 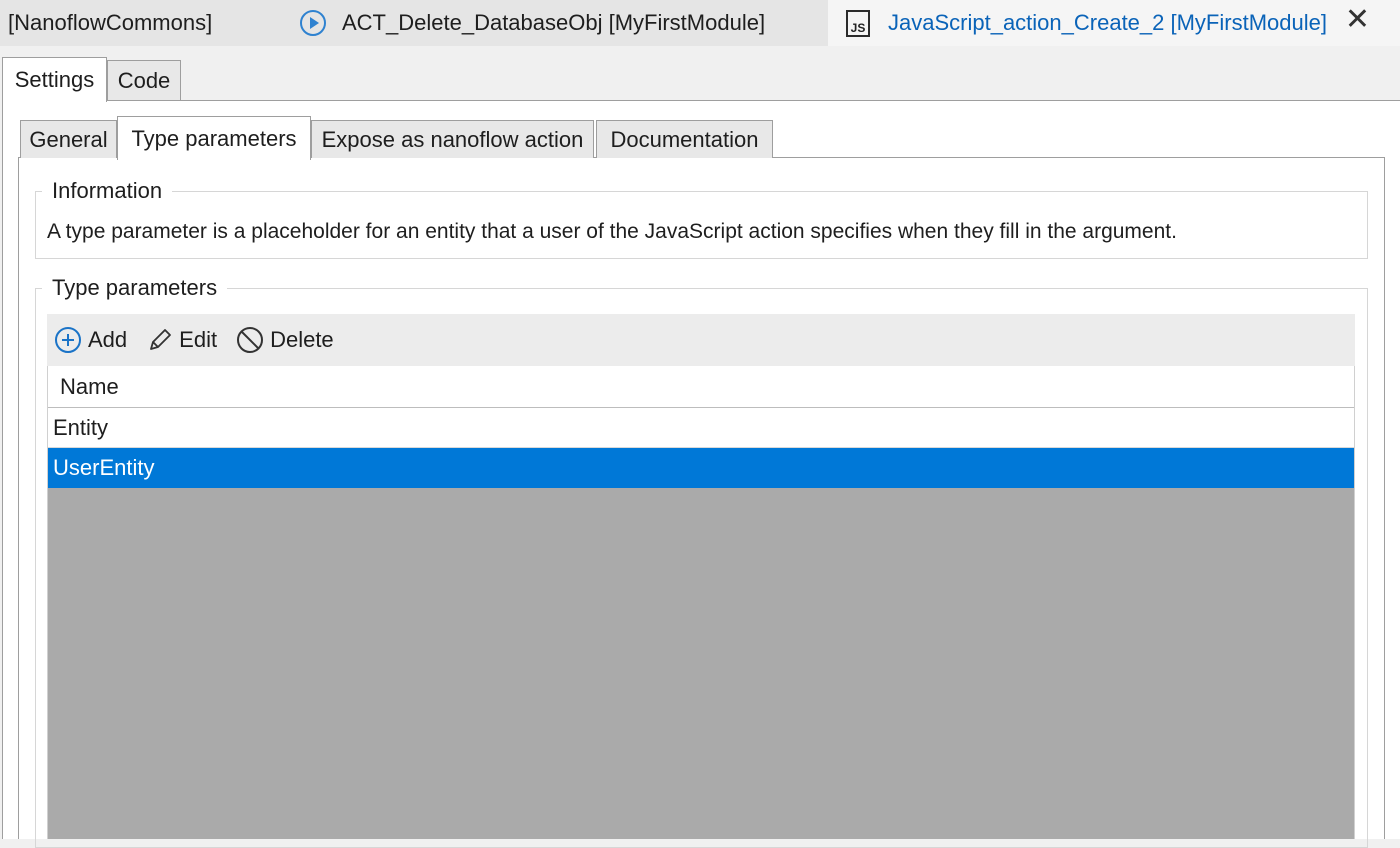 I want to click on edit-button: Edit, so click(x=182, y=340).